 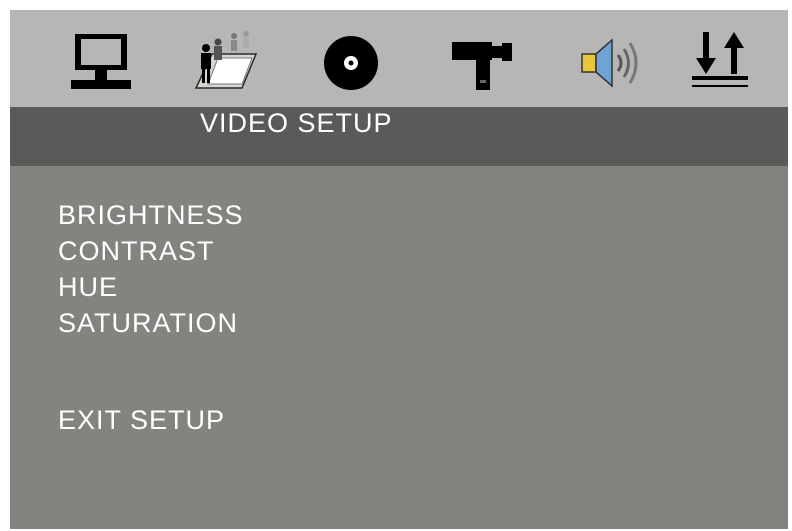 What do you see at coordinates (721, 63) in the screenshot?
I see `preference-setup-icon` at bounding box center [721, 63].